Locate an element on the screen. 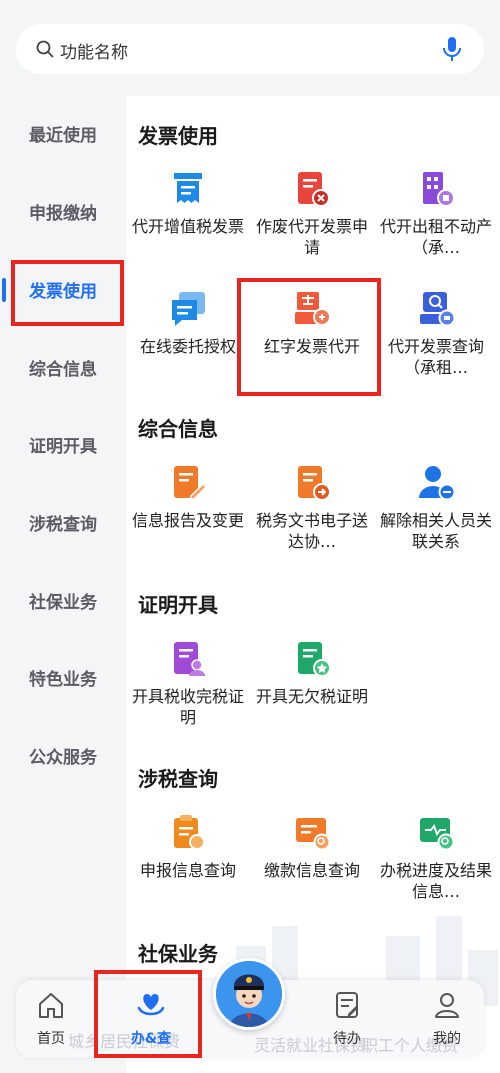 The image size is (500, 1073). service-label: 开具无欠税证明 is located at coordinates (311, 696).